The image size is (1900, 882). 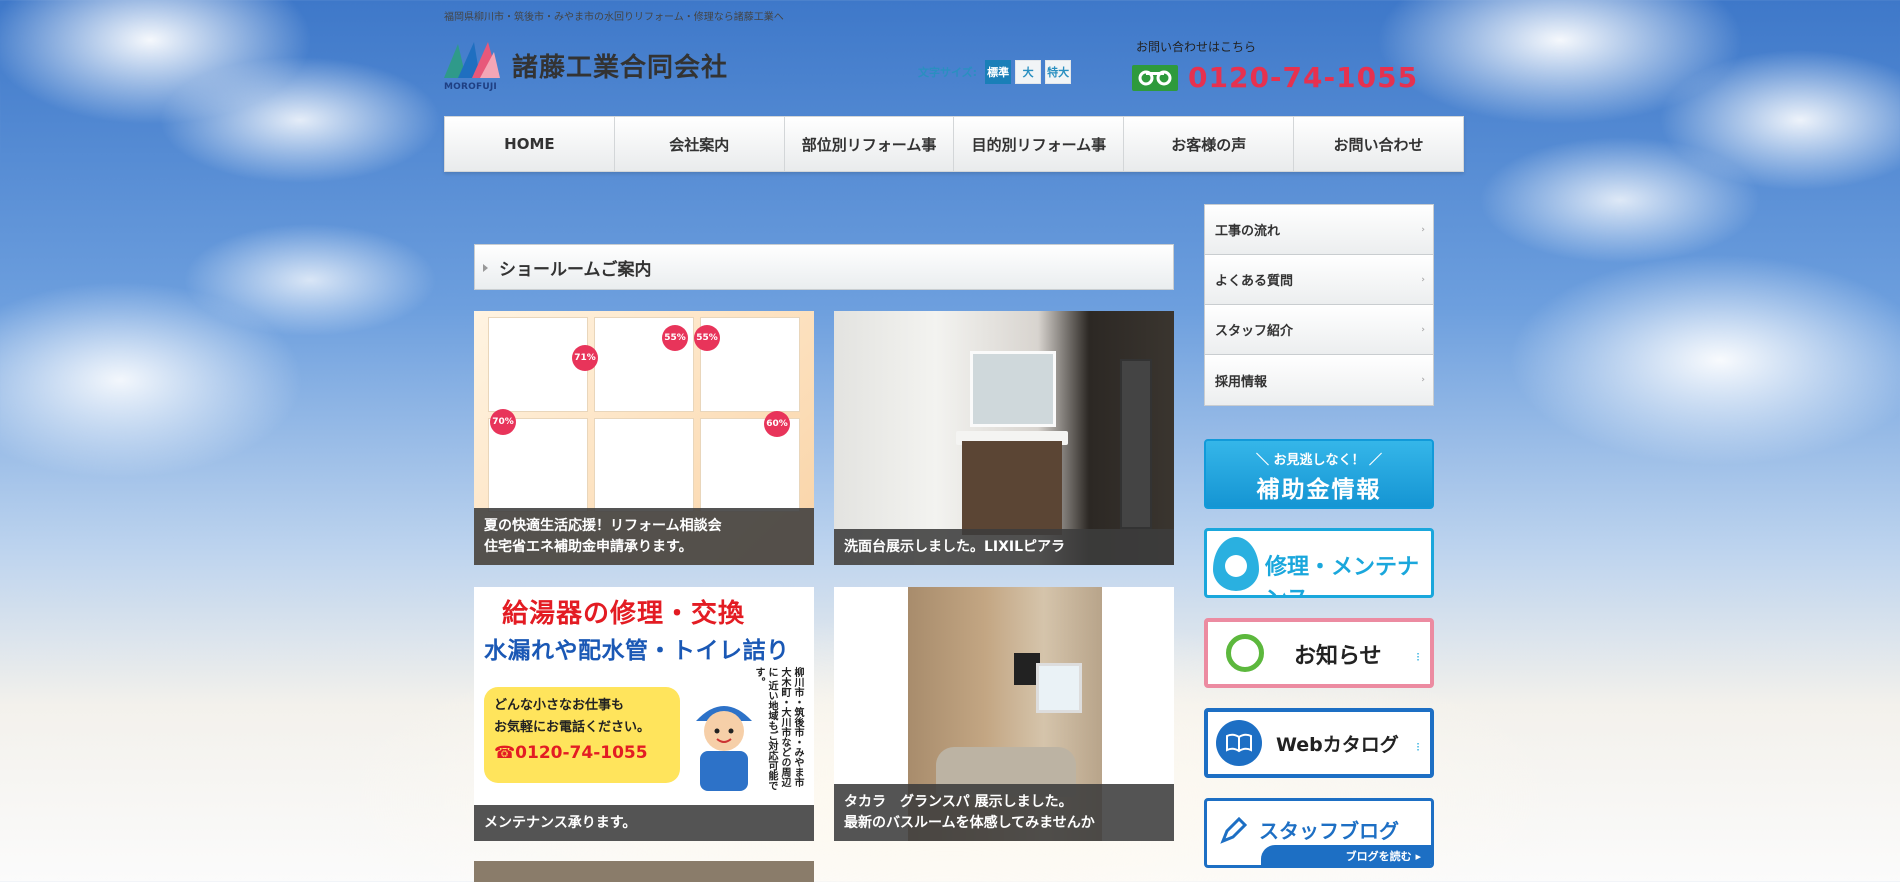 What do you see at coordinates (1346, 855) in the screenshot?
I see `read-blog-link: ブログを読む ▸` at bounding box center [1346, 855].